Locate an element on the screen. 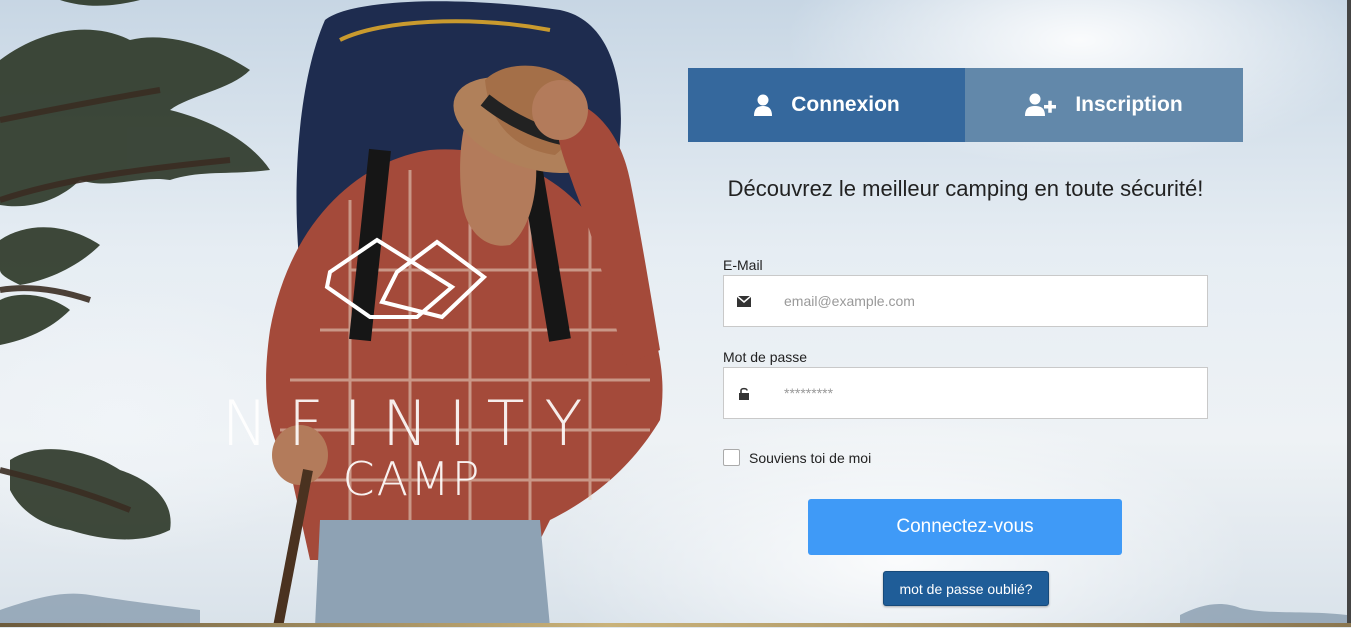 This screenshot has height=628, width=1351. infinity-camp-logo: NFINITY CAMP is located at coordinates (412, 377).